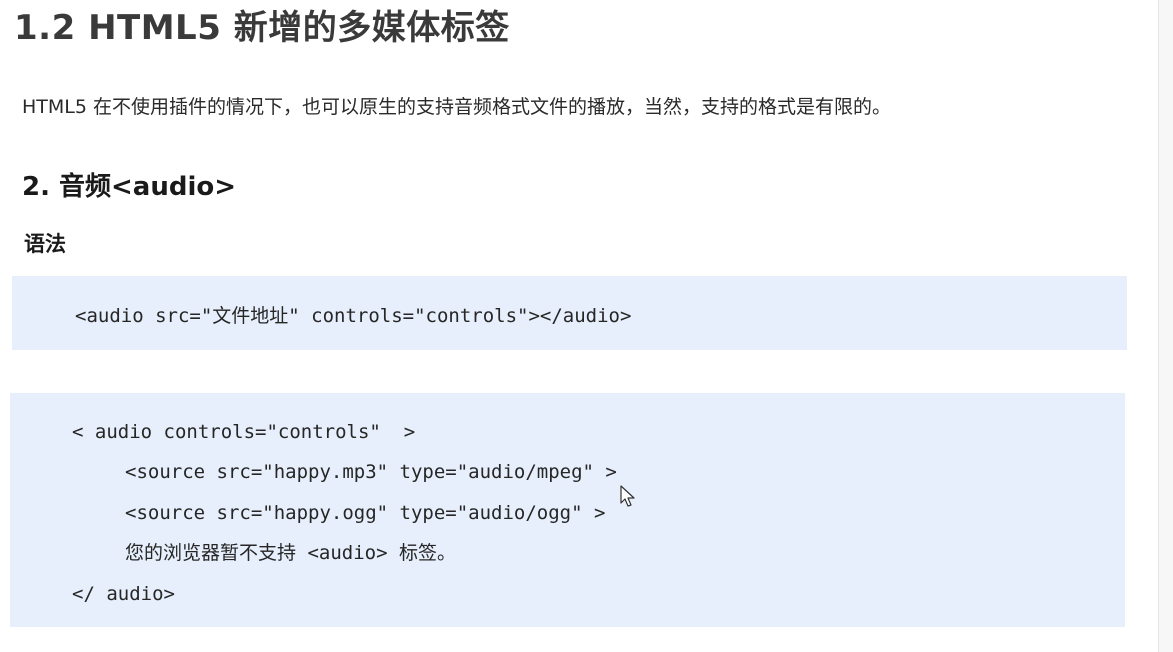  What do you see at coordinates (627, 496) in the screenshot?
I see `mouse-pointer-icon` at bounding box center [627, 496].